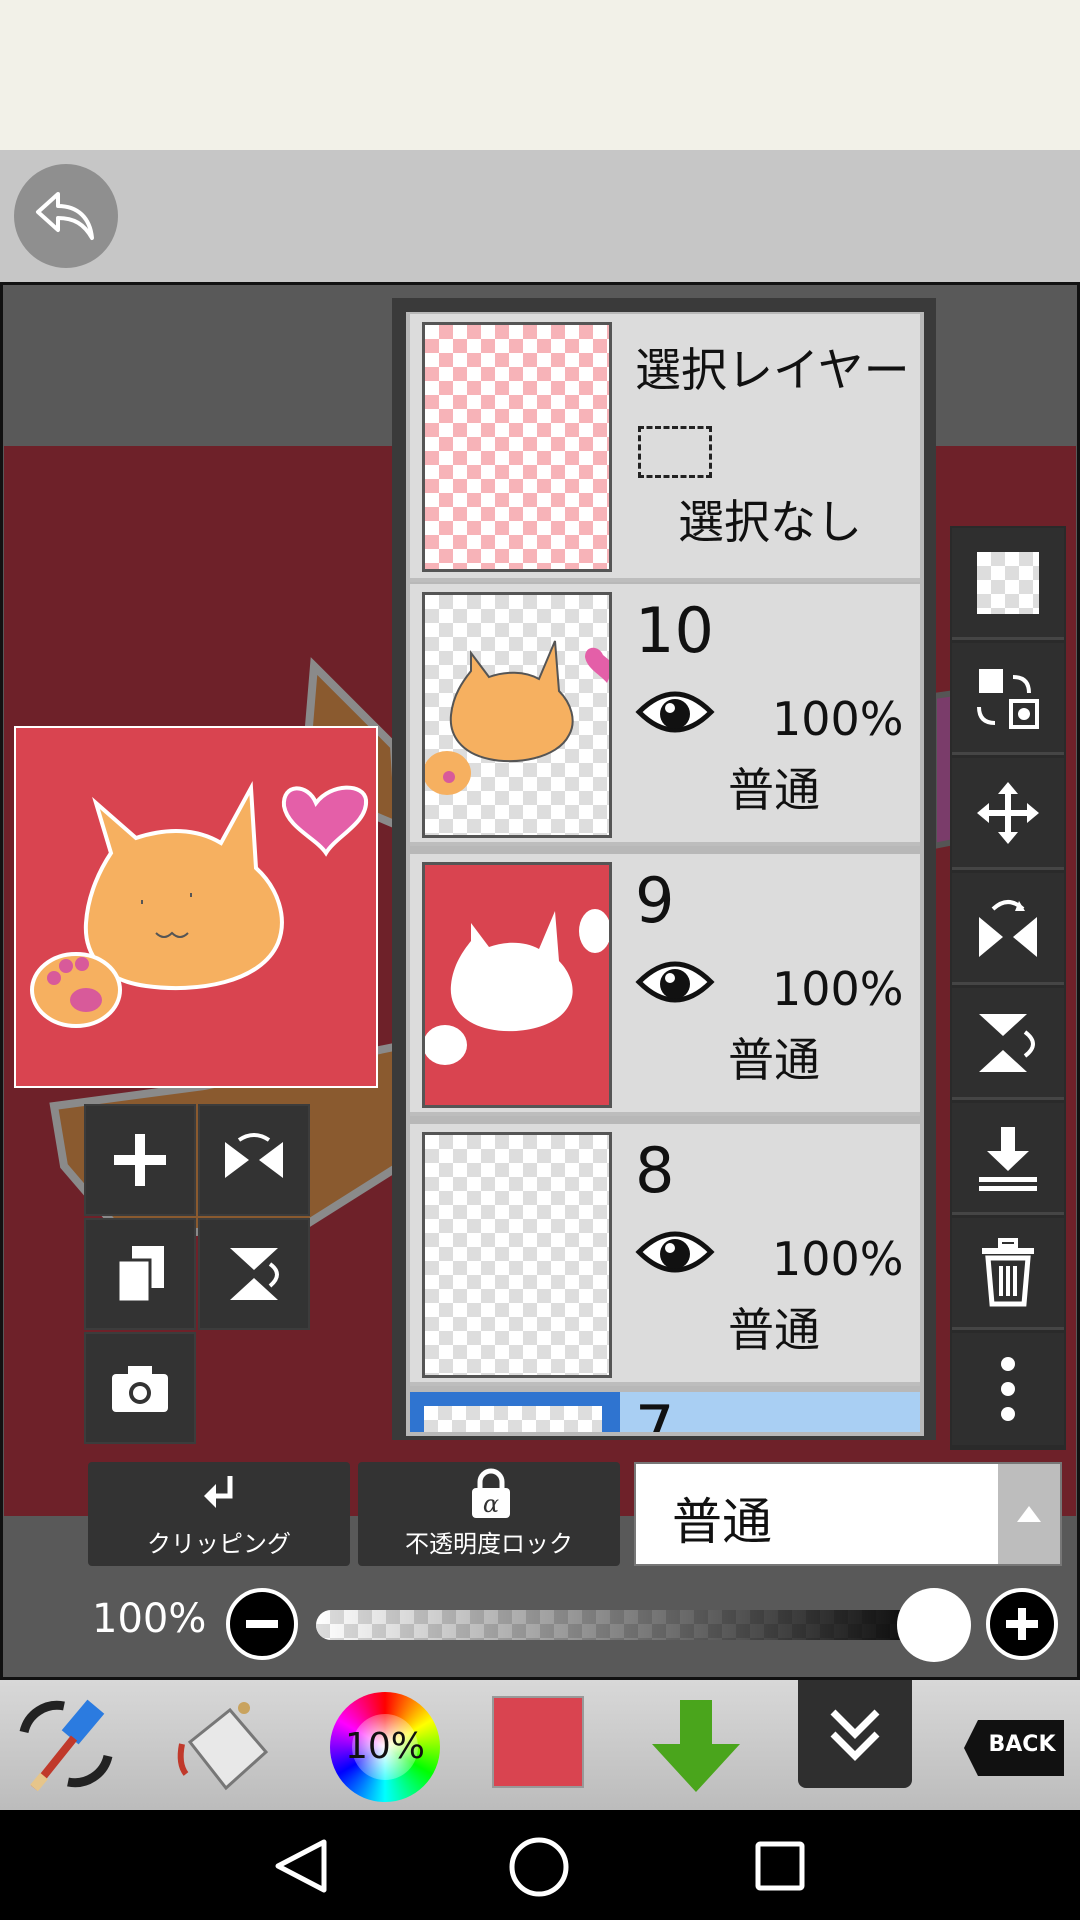  What do you see at coordinates (301, 1866) in the screenshot?
I see `back-triangle-icon` at bounding box center [301, 1866].